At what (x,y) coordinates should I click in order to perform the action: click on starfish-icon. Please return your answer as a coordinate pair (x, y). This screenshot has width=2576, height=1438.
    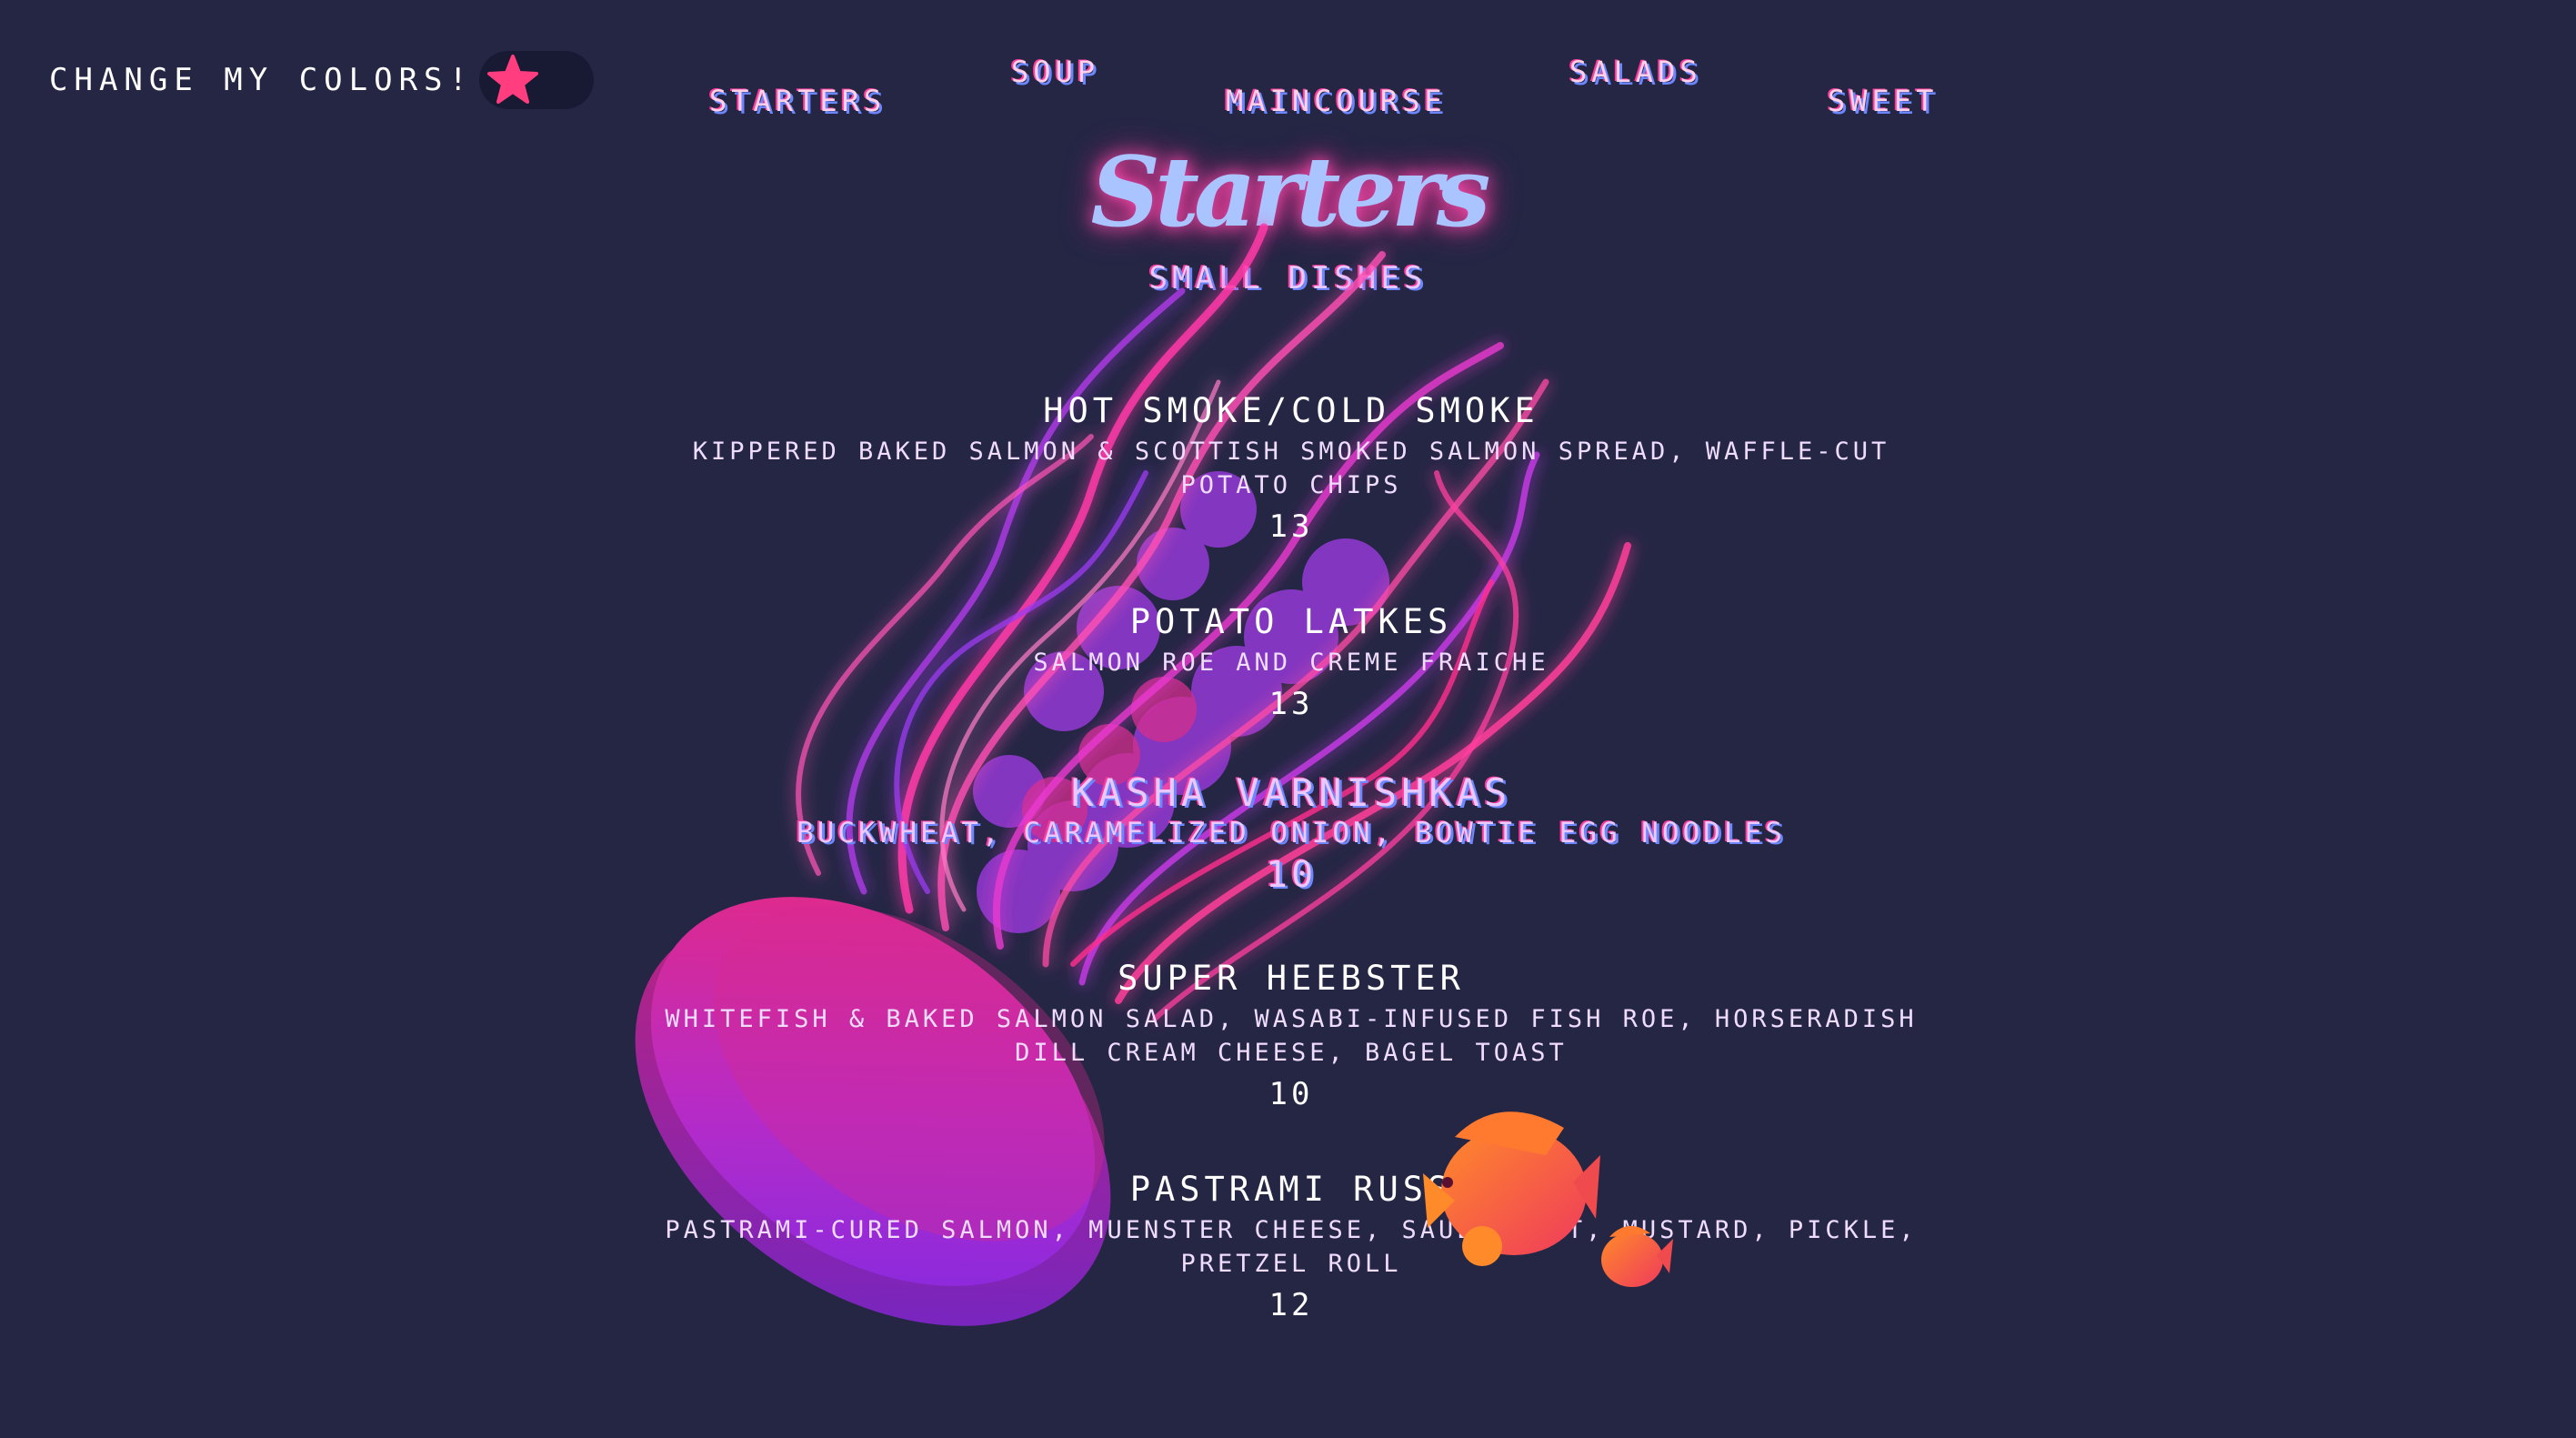
    Looking at the image, I should click on (512, 79).